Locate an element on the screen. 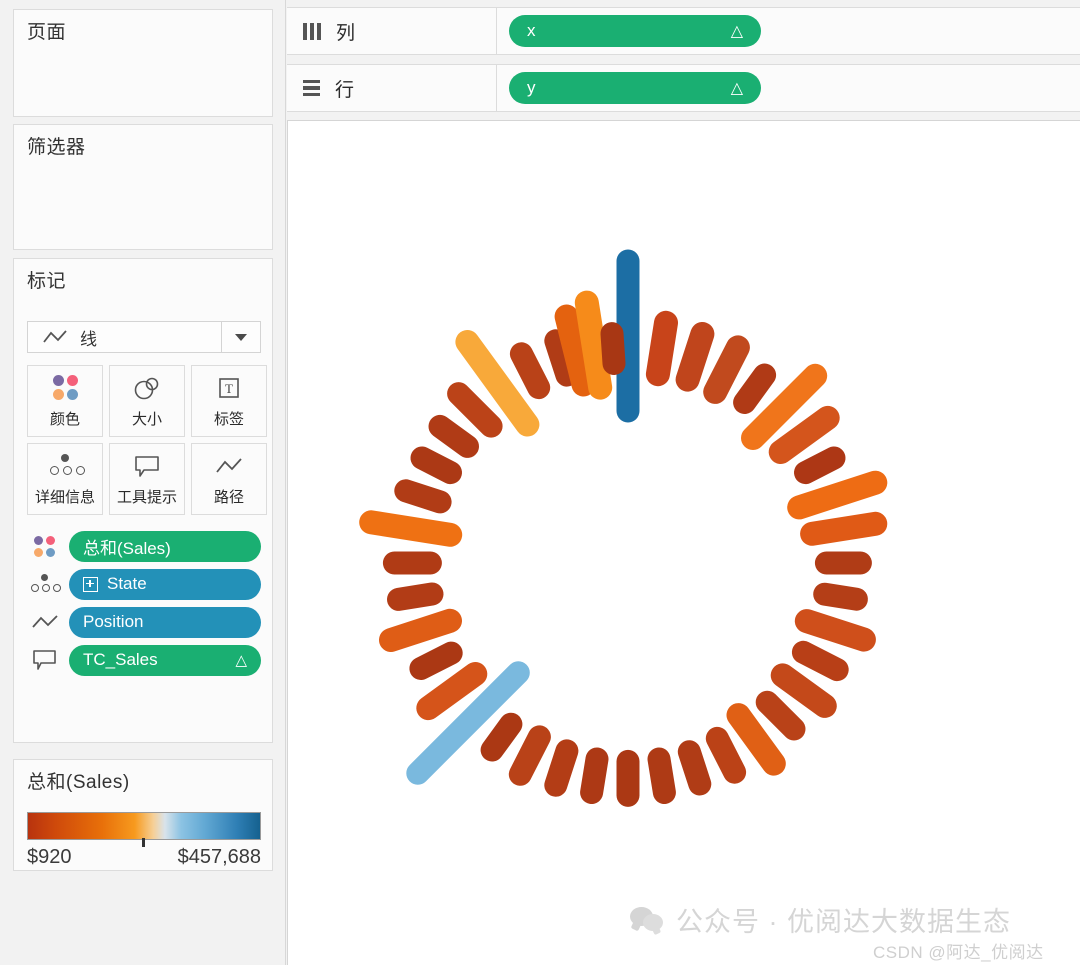 This screenshot has width=1080, height=965. rows-shelf: 行 y △ is located at coordinates (683, 88).